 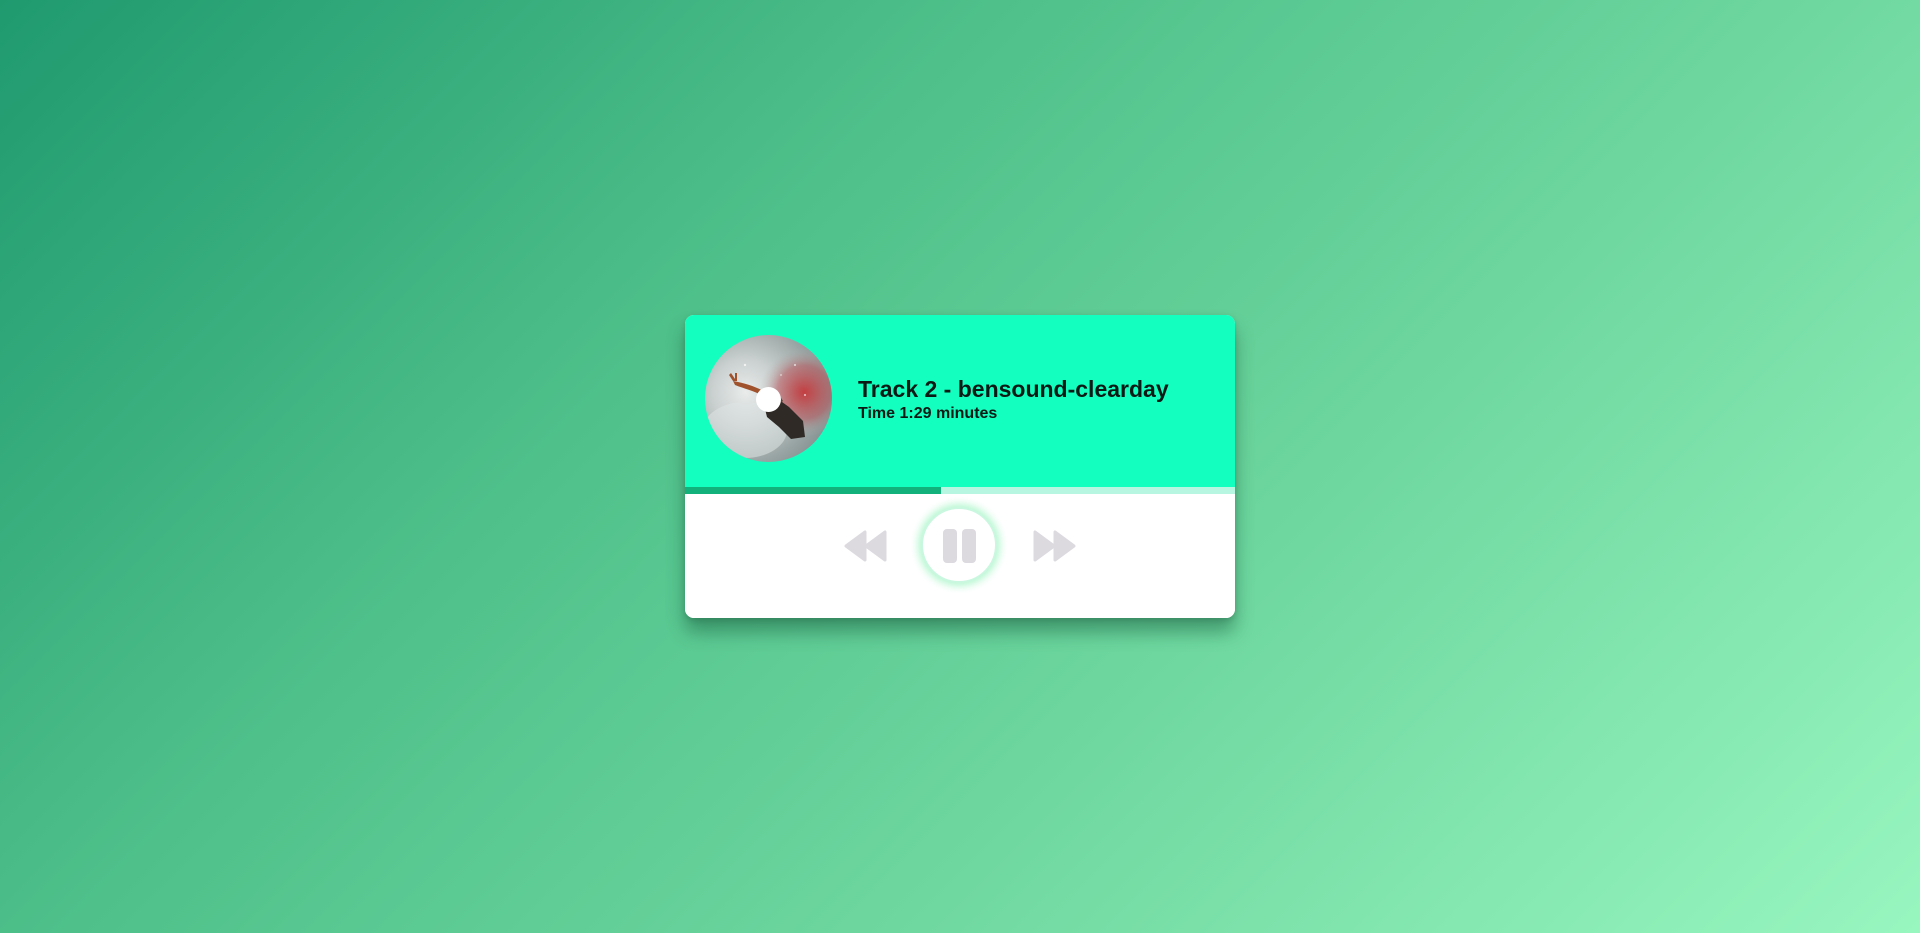 I want to click on album-center-hole, so click(x=768, y=399).